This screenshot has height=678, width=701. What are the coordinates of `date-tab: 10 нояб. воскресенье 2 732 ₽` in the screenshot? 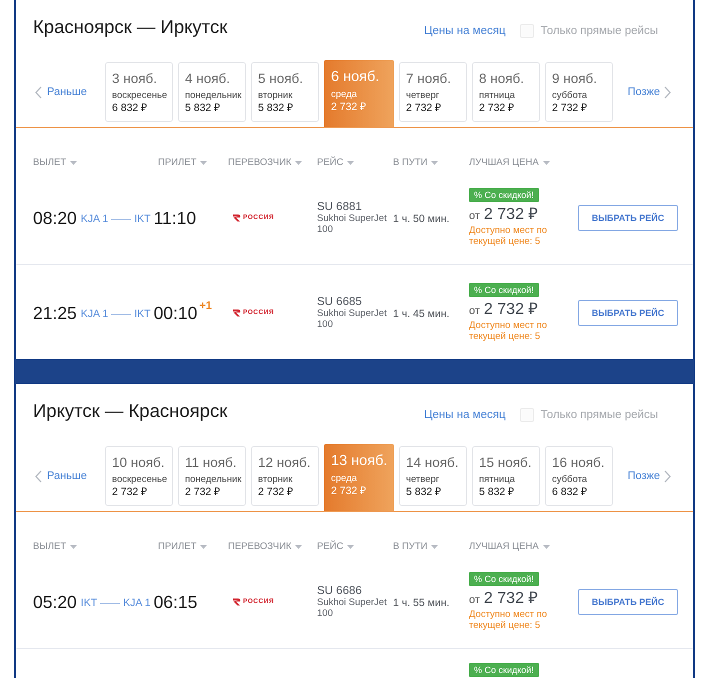 It's located at (139, 476).